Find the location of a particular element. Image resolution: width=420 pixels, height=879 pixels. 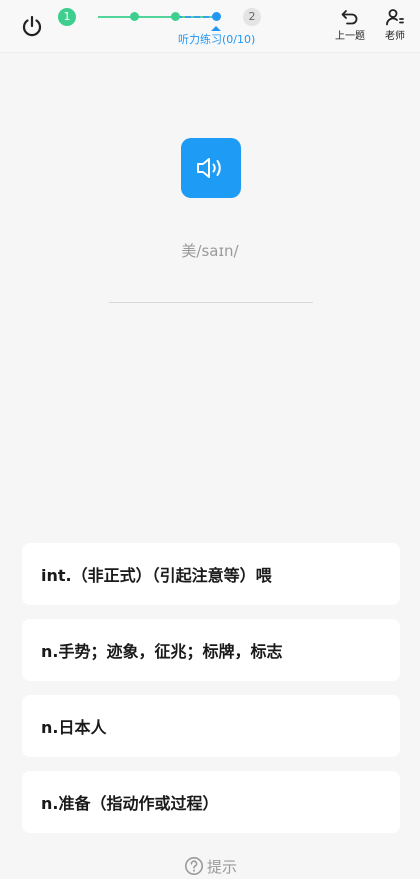

previous-question-label: 上一题 is located at coordinates (350, 36).